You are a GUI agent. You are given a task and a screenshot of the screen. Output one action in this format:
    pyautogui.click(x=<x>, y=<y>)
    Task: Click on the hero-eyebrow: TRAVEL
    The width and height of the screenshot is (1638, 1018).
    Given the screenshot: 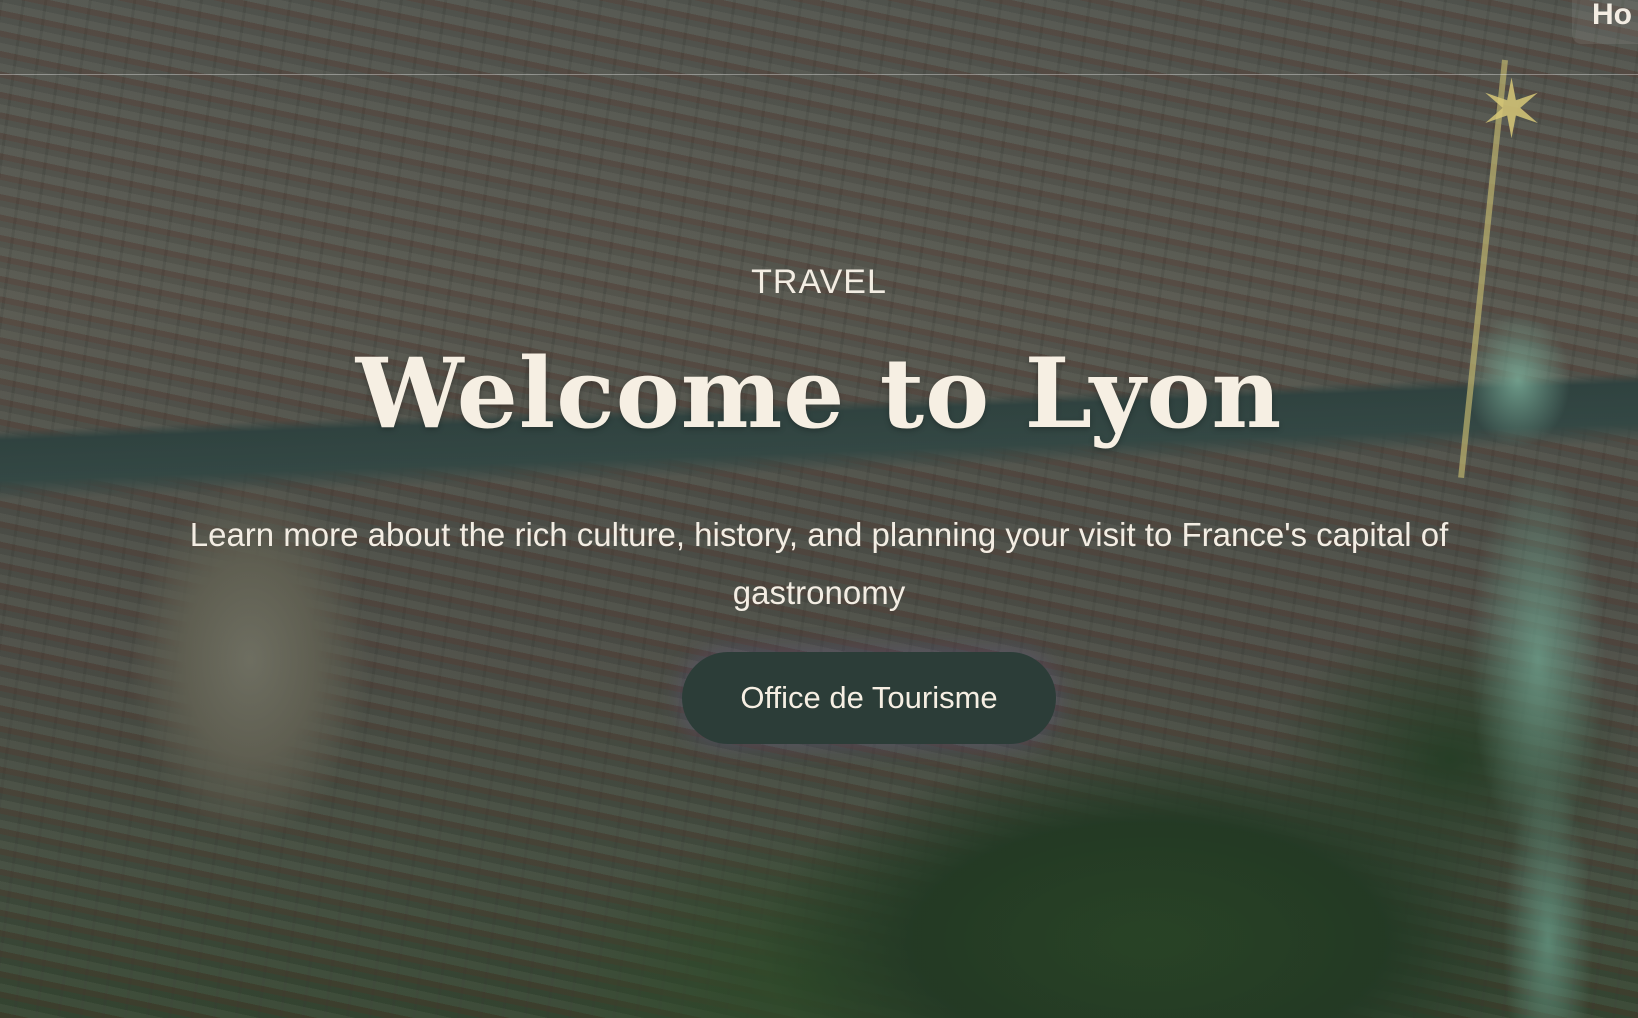 What is the action you would take?
    pyautogui.click(x=819, y=282)
    